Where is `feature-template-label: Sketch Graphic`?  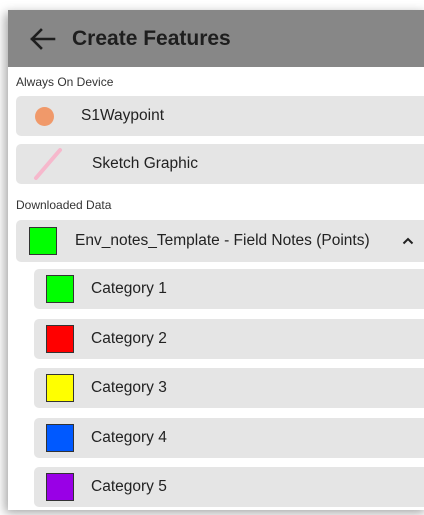
feature-template-label: Sketch Graphic is located at coordinates (145, 163).